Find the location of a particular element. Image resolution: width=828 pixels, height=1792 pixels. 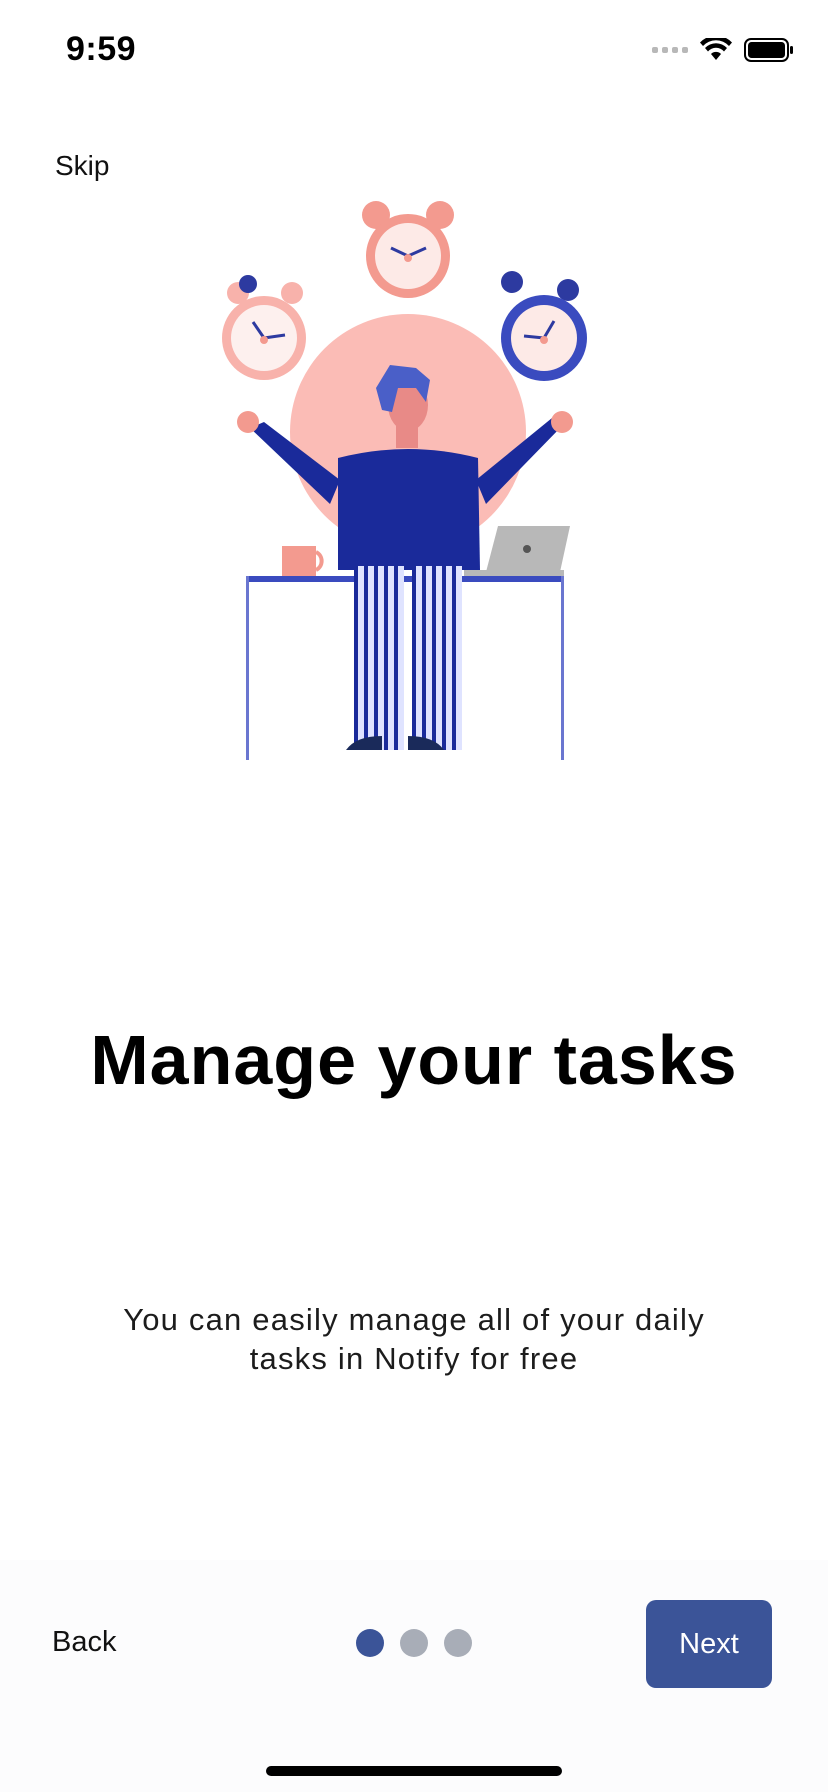

skip-button: Skip is located at coordinates (82, 166).